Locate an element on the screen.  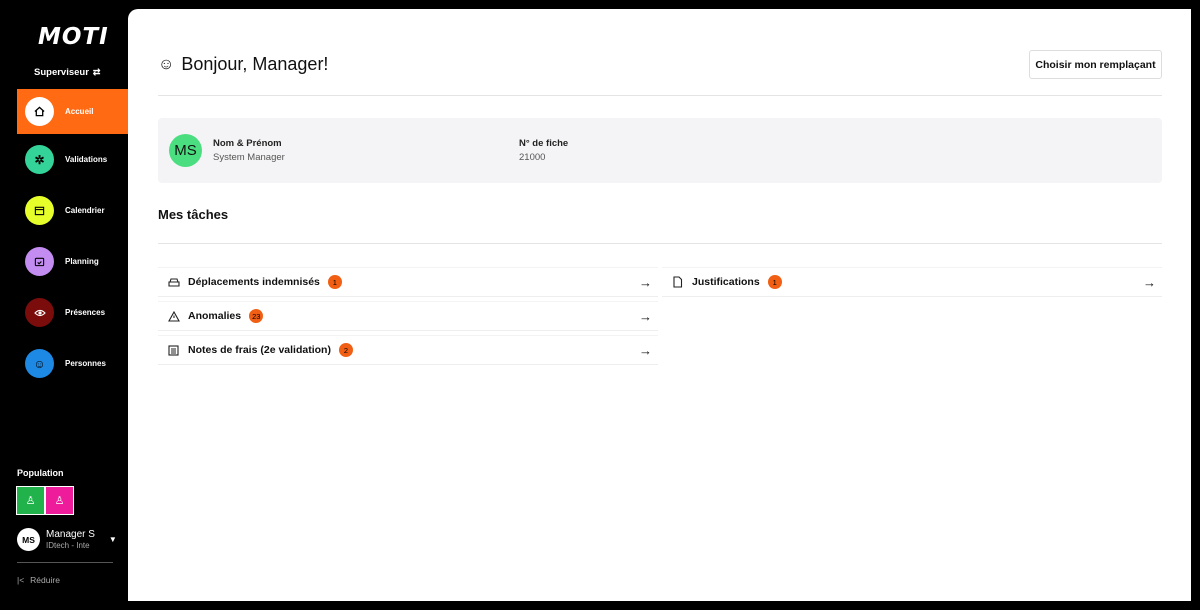
asterisk-icon: ✲ is located at coordinates (39, 159).